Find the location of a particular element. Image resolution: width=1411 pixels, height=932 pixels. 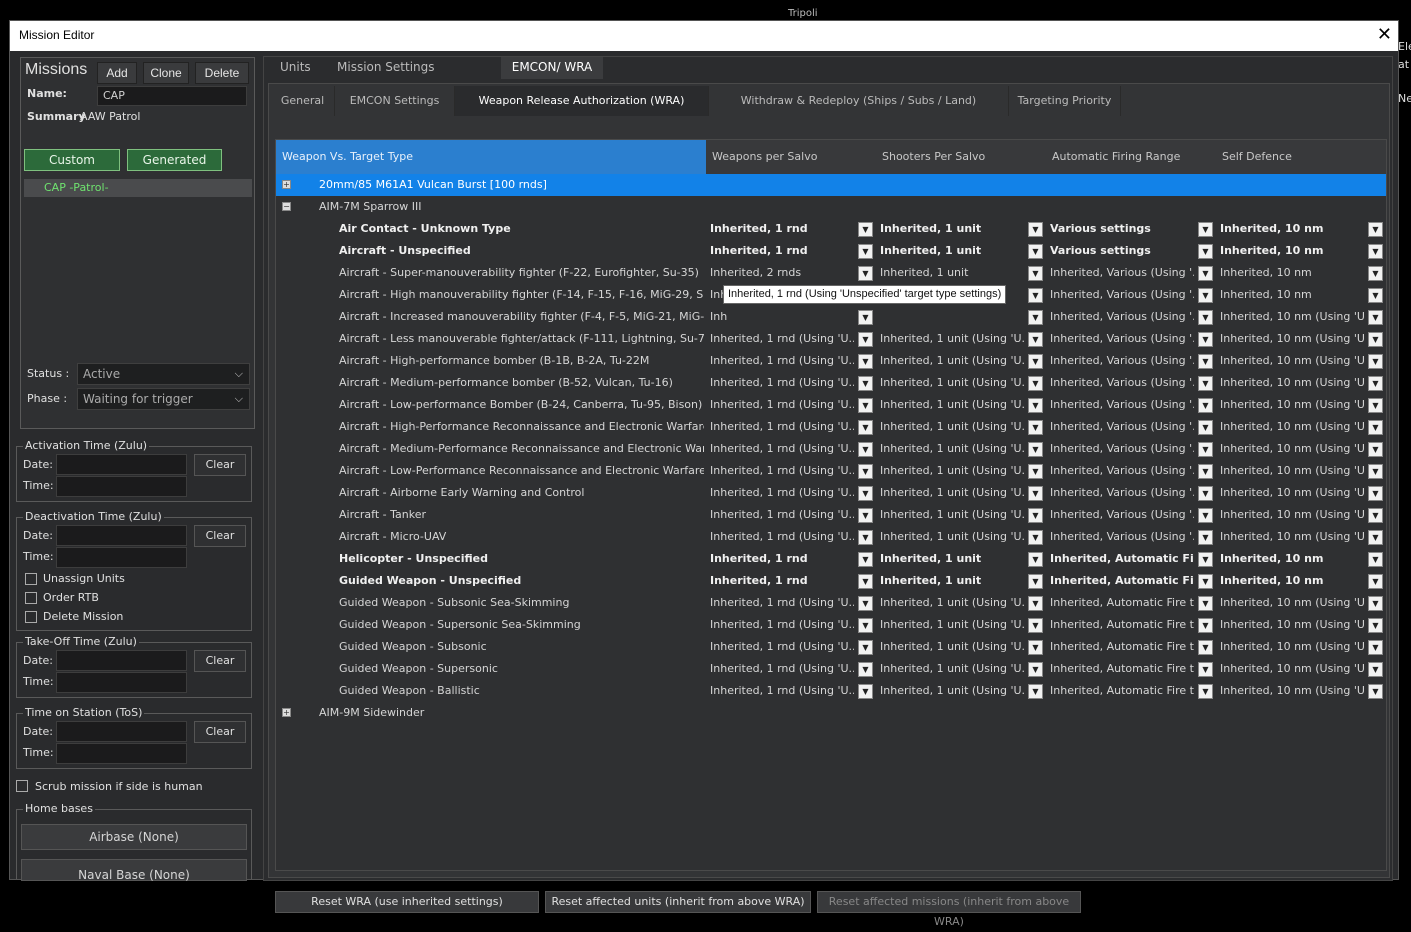

naval-base-button: Naval Base (None) is located at coordinates (134, 870).